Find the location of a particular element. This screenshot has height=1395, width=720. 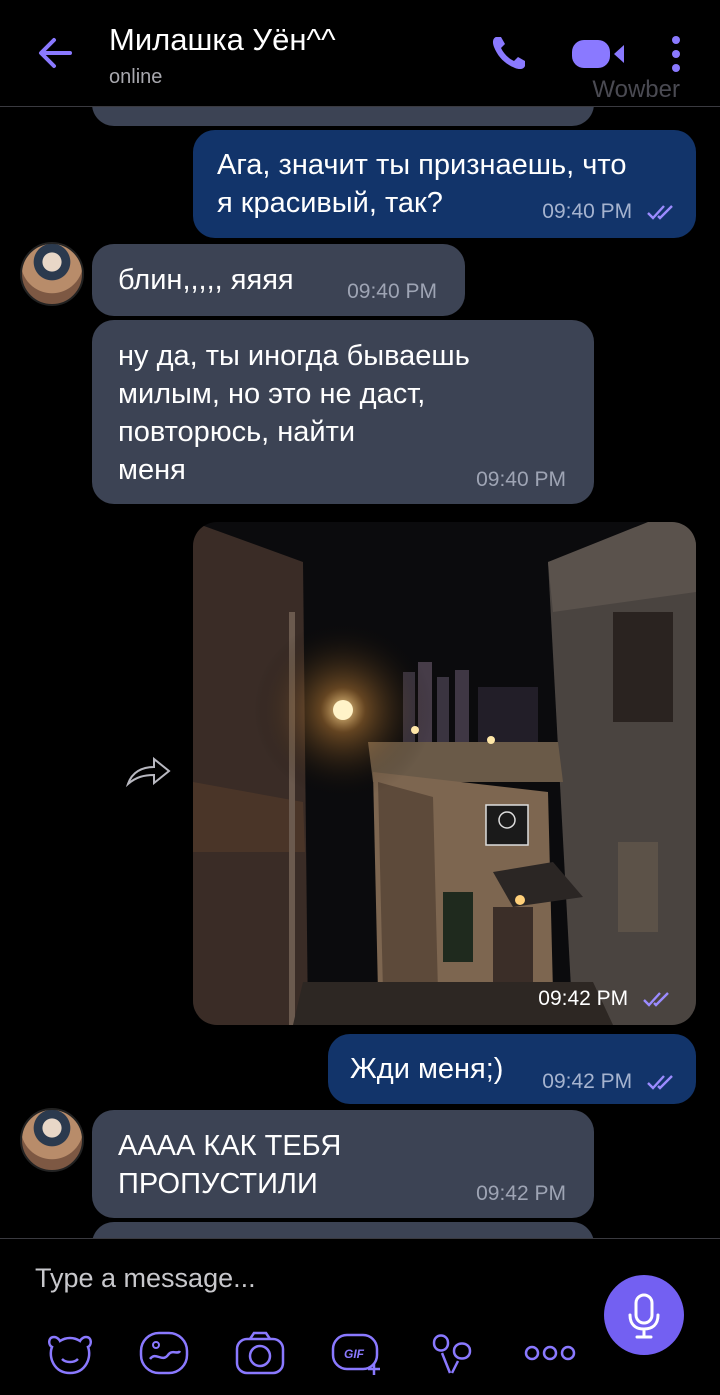

contact-status: online is located at coordinates (136, 77).